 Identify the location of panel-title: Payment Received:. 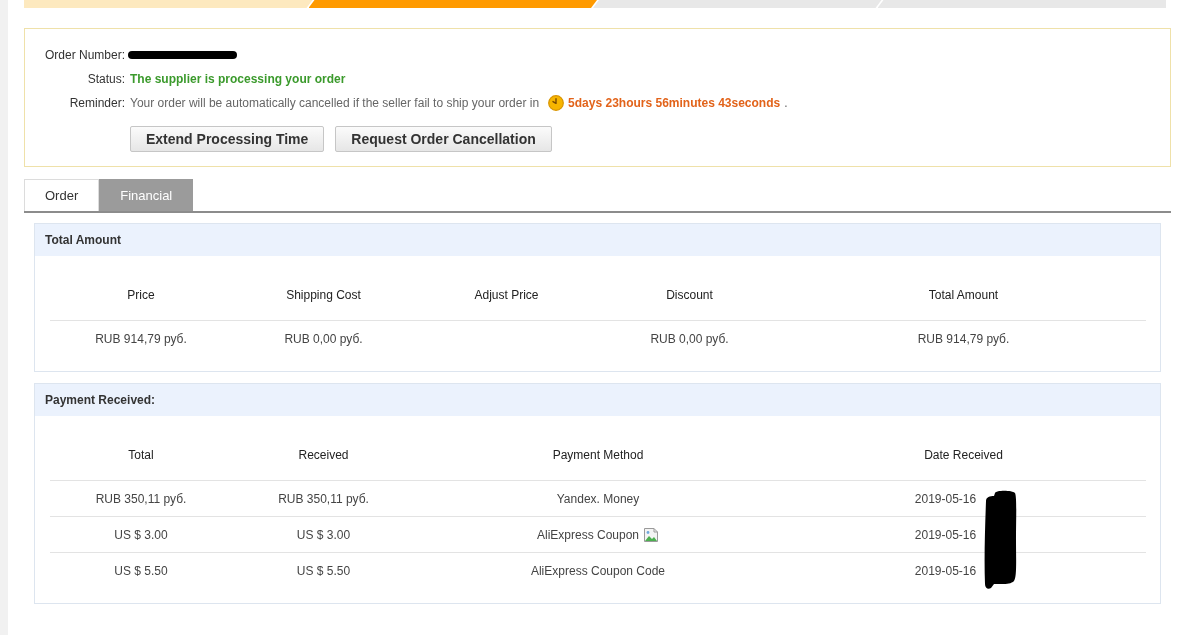
(100, 400).